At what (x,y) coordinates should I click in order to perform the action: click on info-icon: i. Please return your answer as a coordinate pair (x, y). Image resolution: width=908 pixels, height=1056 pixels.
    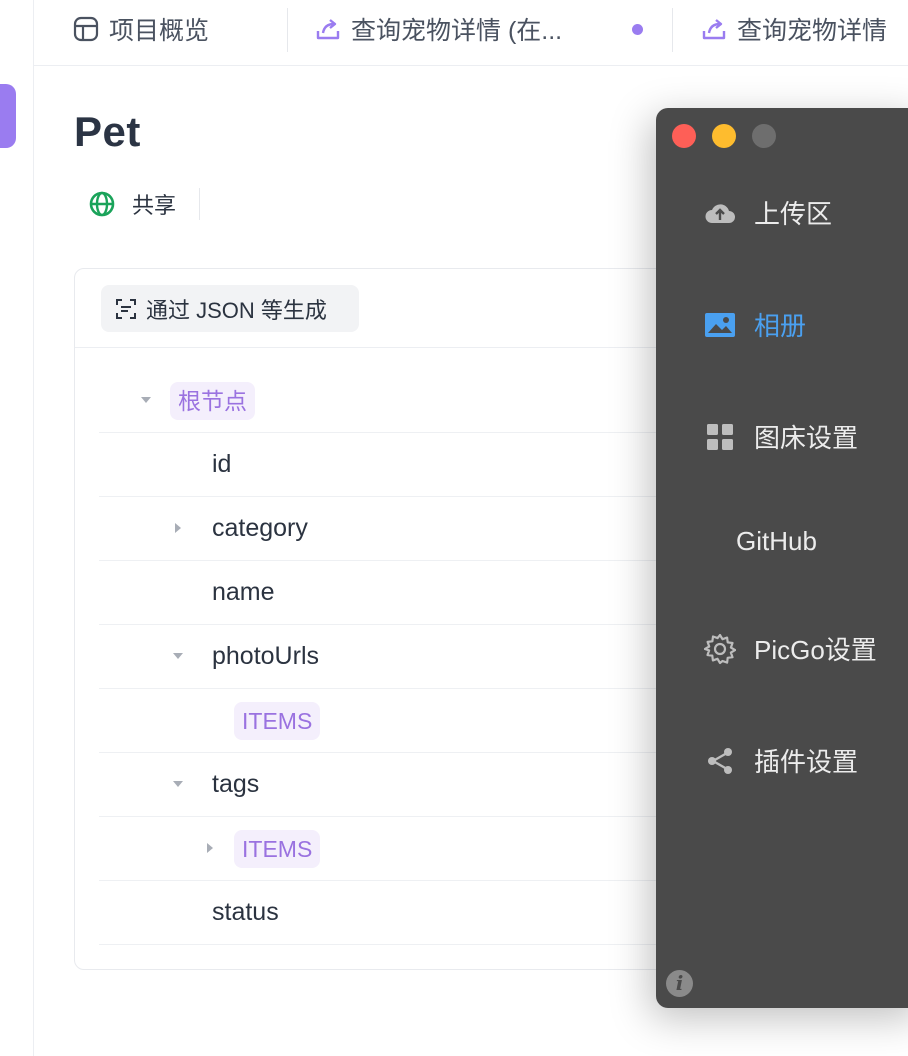
    Looking at the image, I should click on (679, 983).